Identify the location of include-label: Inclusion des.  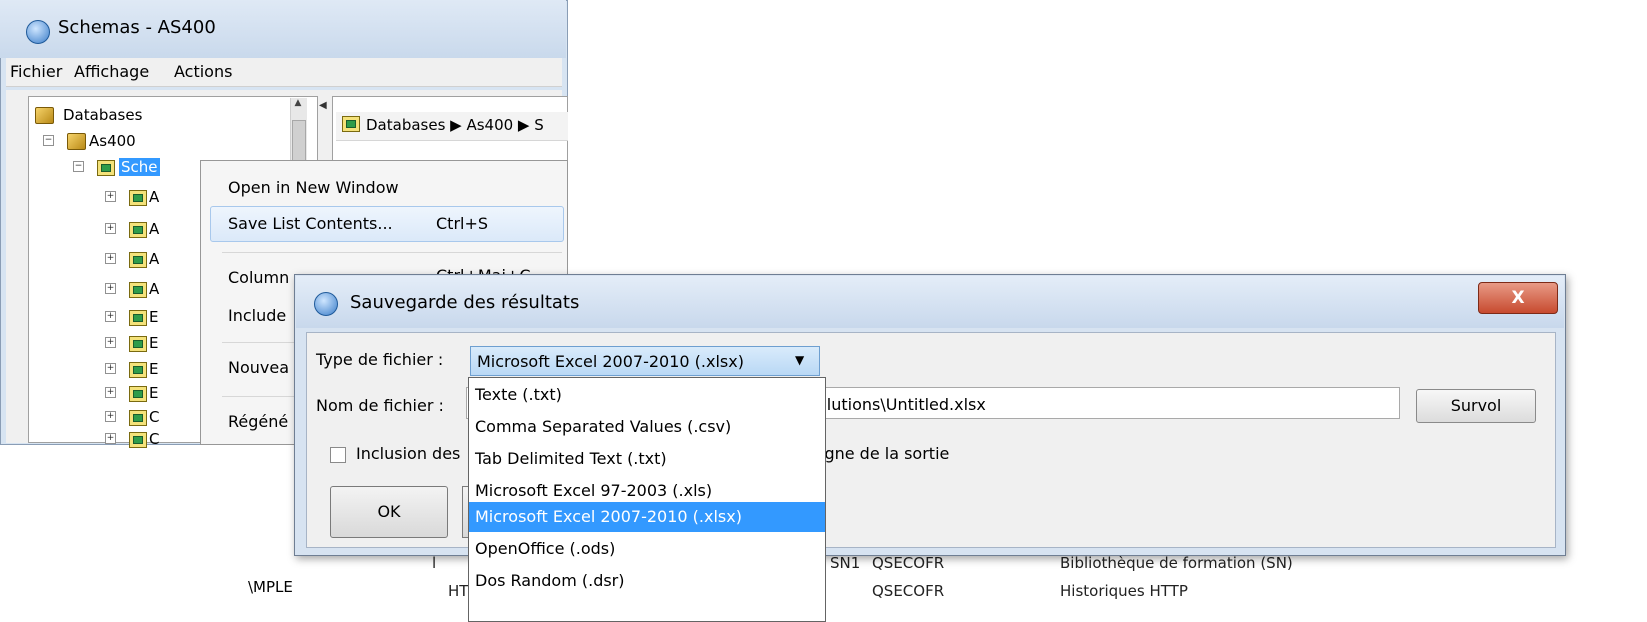
(408, 453).